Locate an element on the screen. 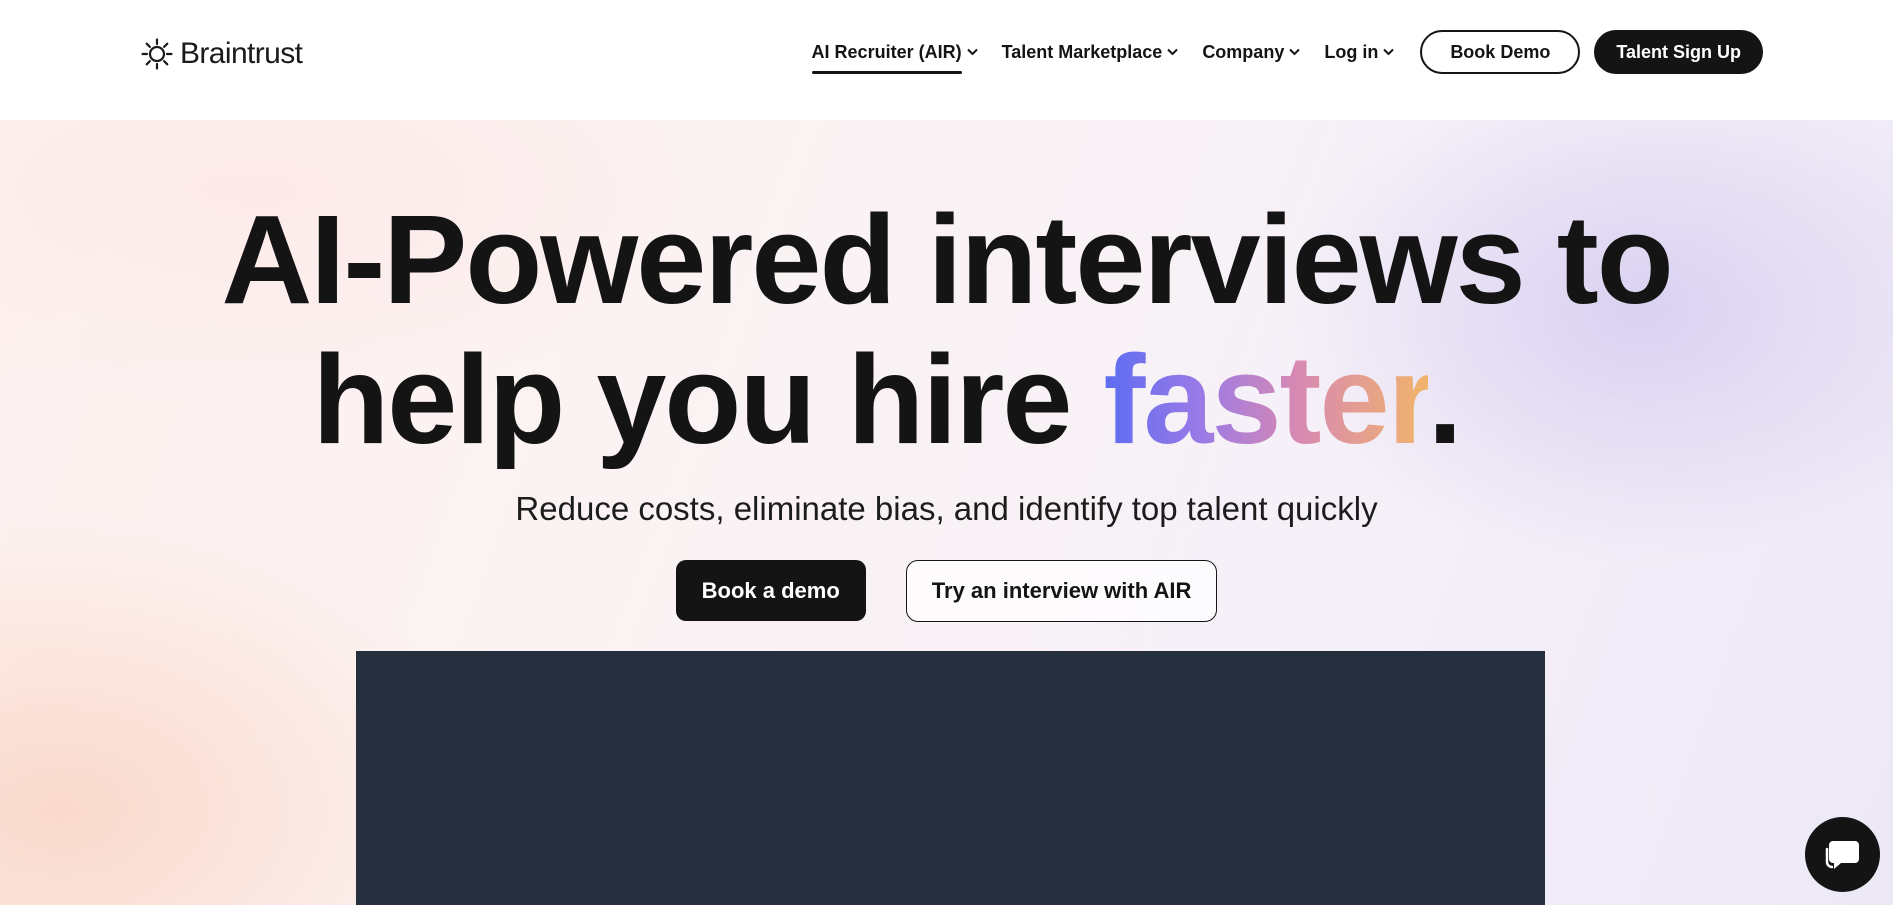 The width and height of the screenshot is (1893, 905). nav-item-label: Log in is located at coordinates (1351, 51).